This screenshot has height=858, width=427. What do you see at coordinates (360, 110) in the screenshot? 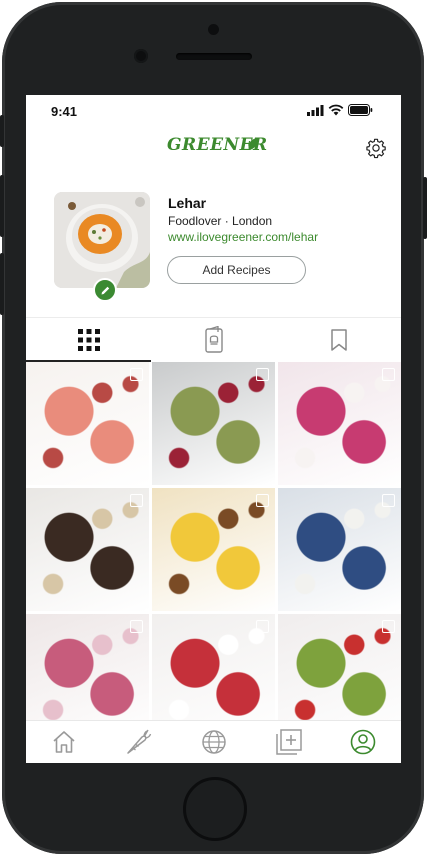
I see `battery-icon` at bounding box center [360, 110].